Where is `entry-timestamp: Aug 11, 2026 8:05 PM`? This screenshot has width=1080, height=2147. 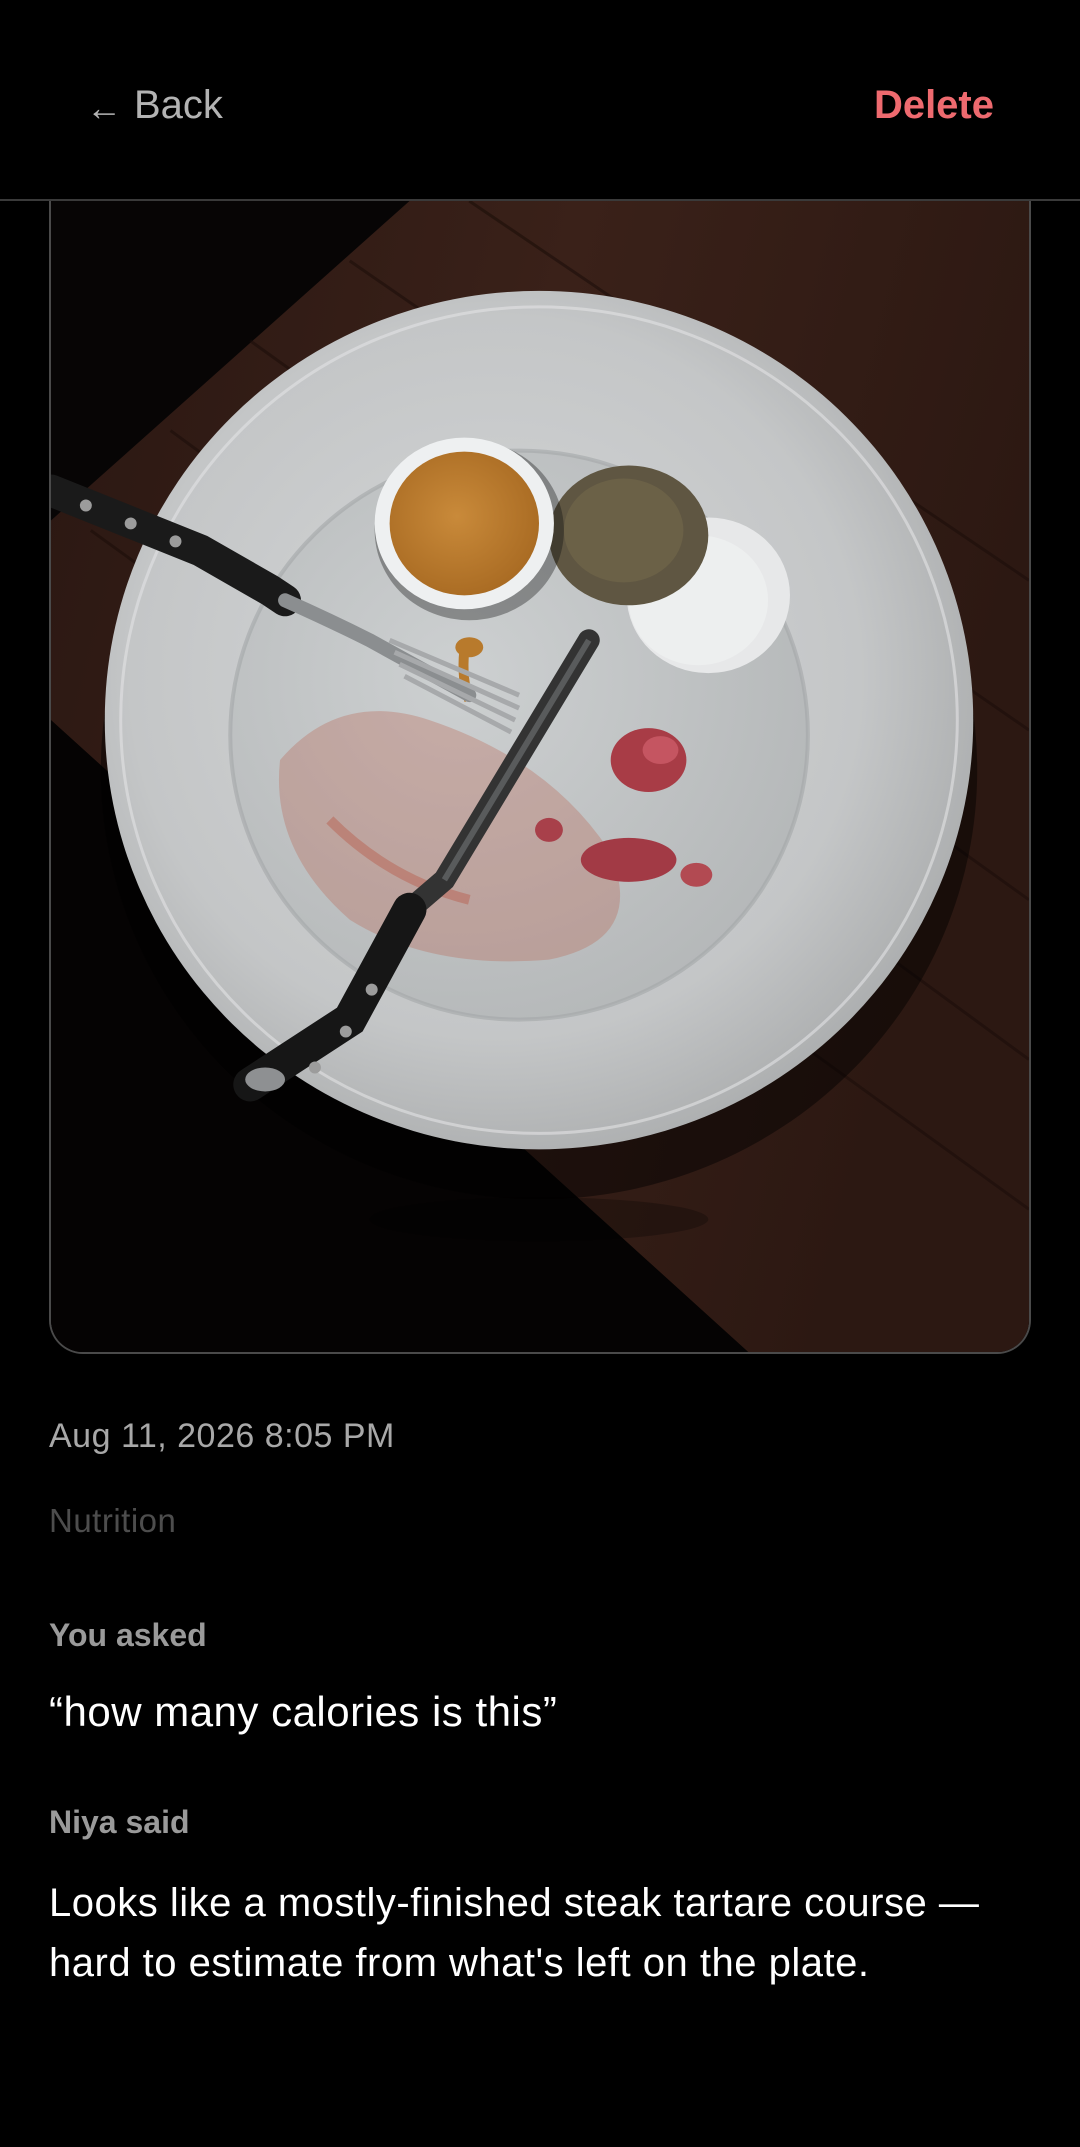 entry-timestamp: Aug 11, 2026 8:05 PM is located at coordinates (222, 1436).